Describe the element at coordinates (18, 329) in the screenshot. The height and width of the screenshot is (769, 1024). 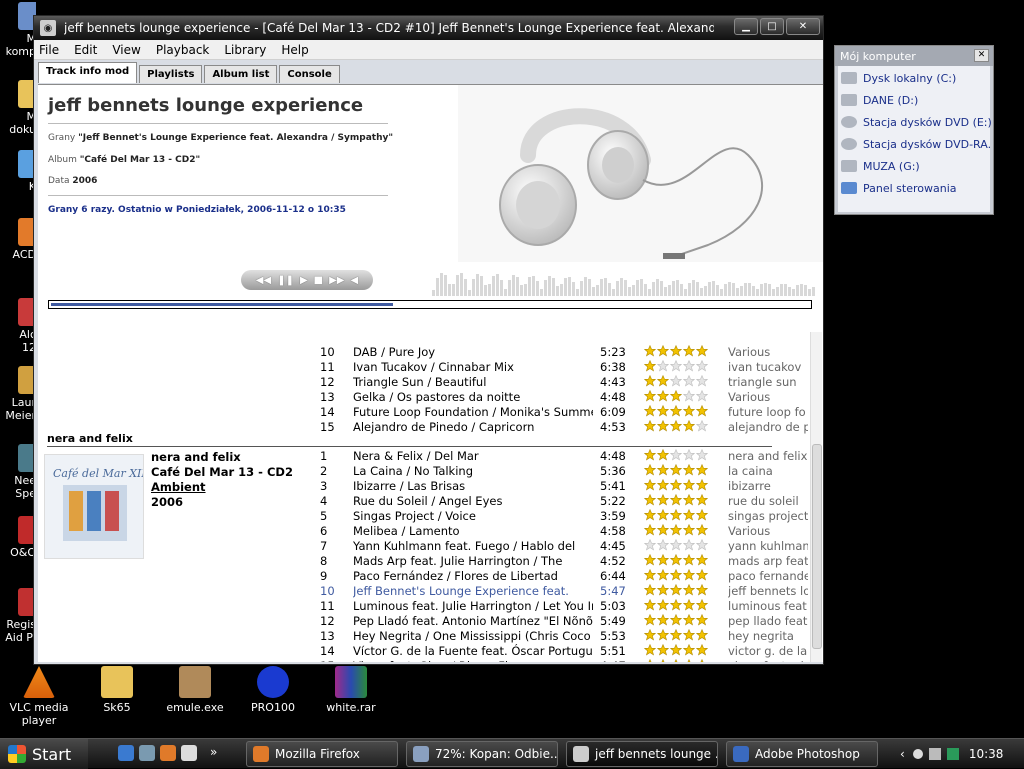
I see `desktop-icon-alcohol: Alc 12` at that location.